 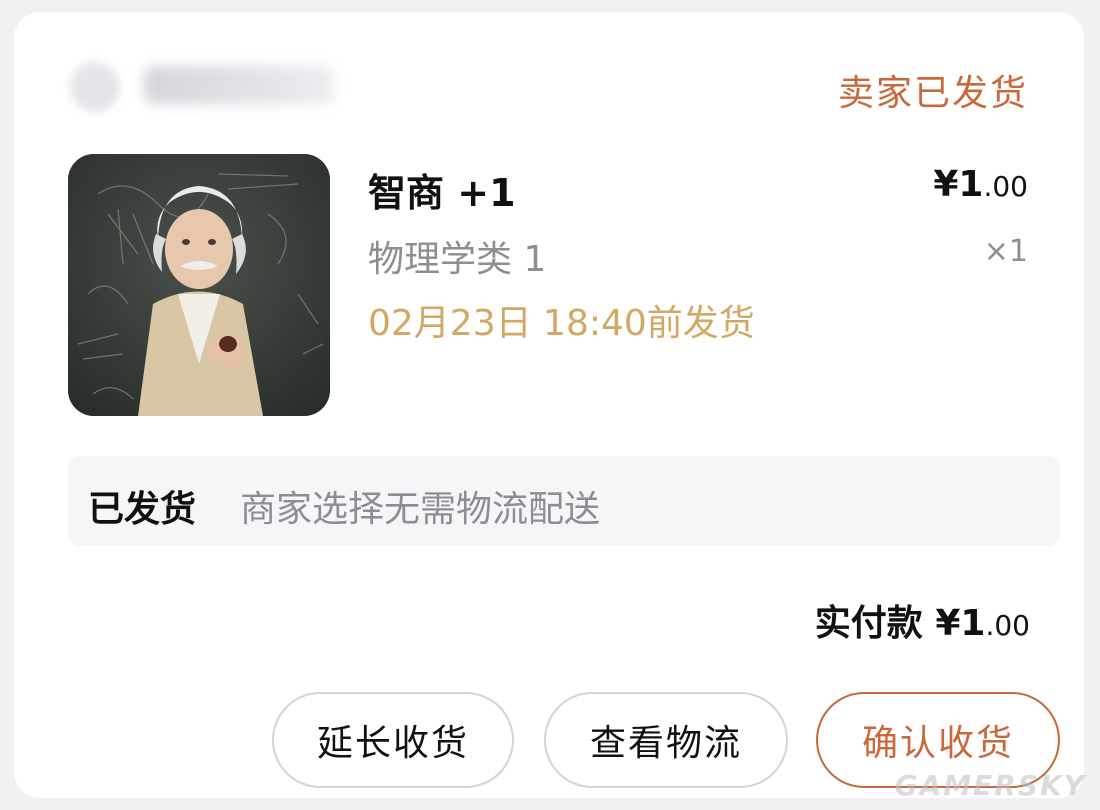 What do you see at coordinates (393, 740) in the screenshot?
I see `extend-receipt-button: 延长收货` at bounding box center [393, 740].